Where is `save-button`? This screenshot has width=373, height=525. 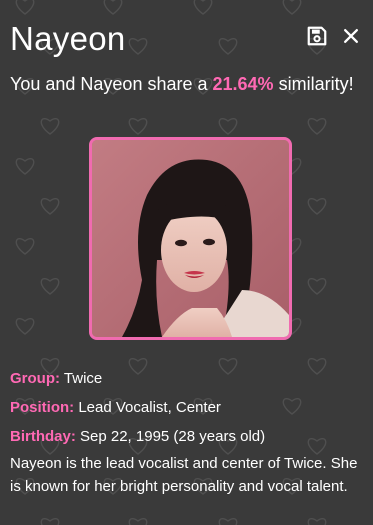
save-button is located at coordinates (317, 36).